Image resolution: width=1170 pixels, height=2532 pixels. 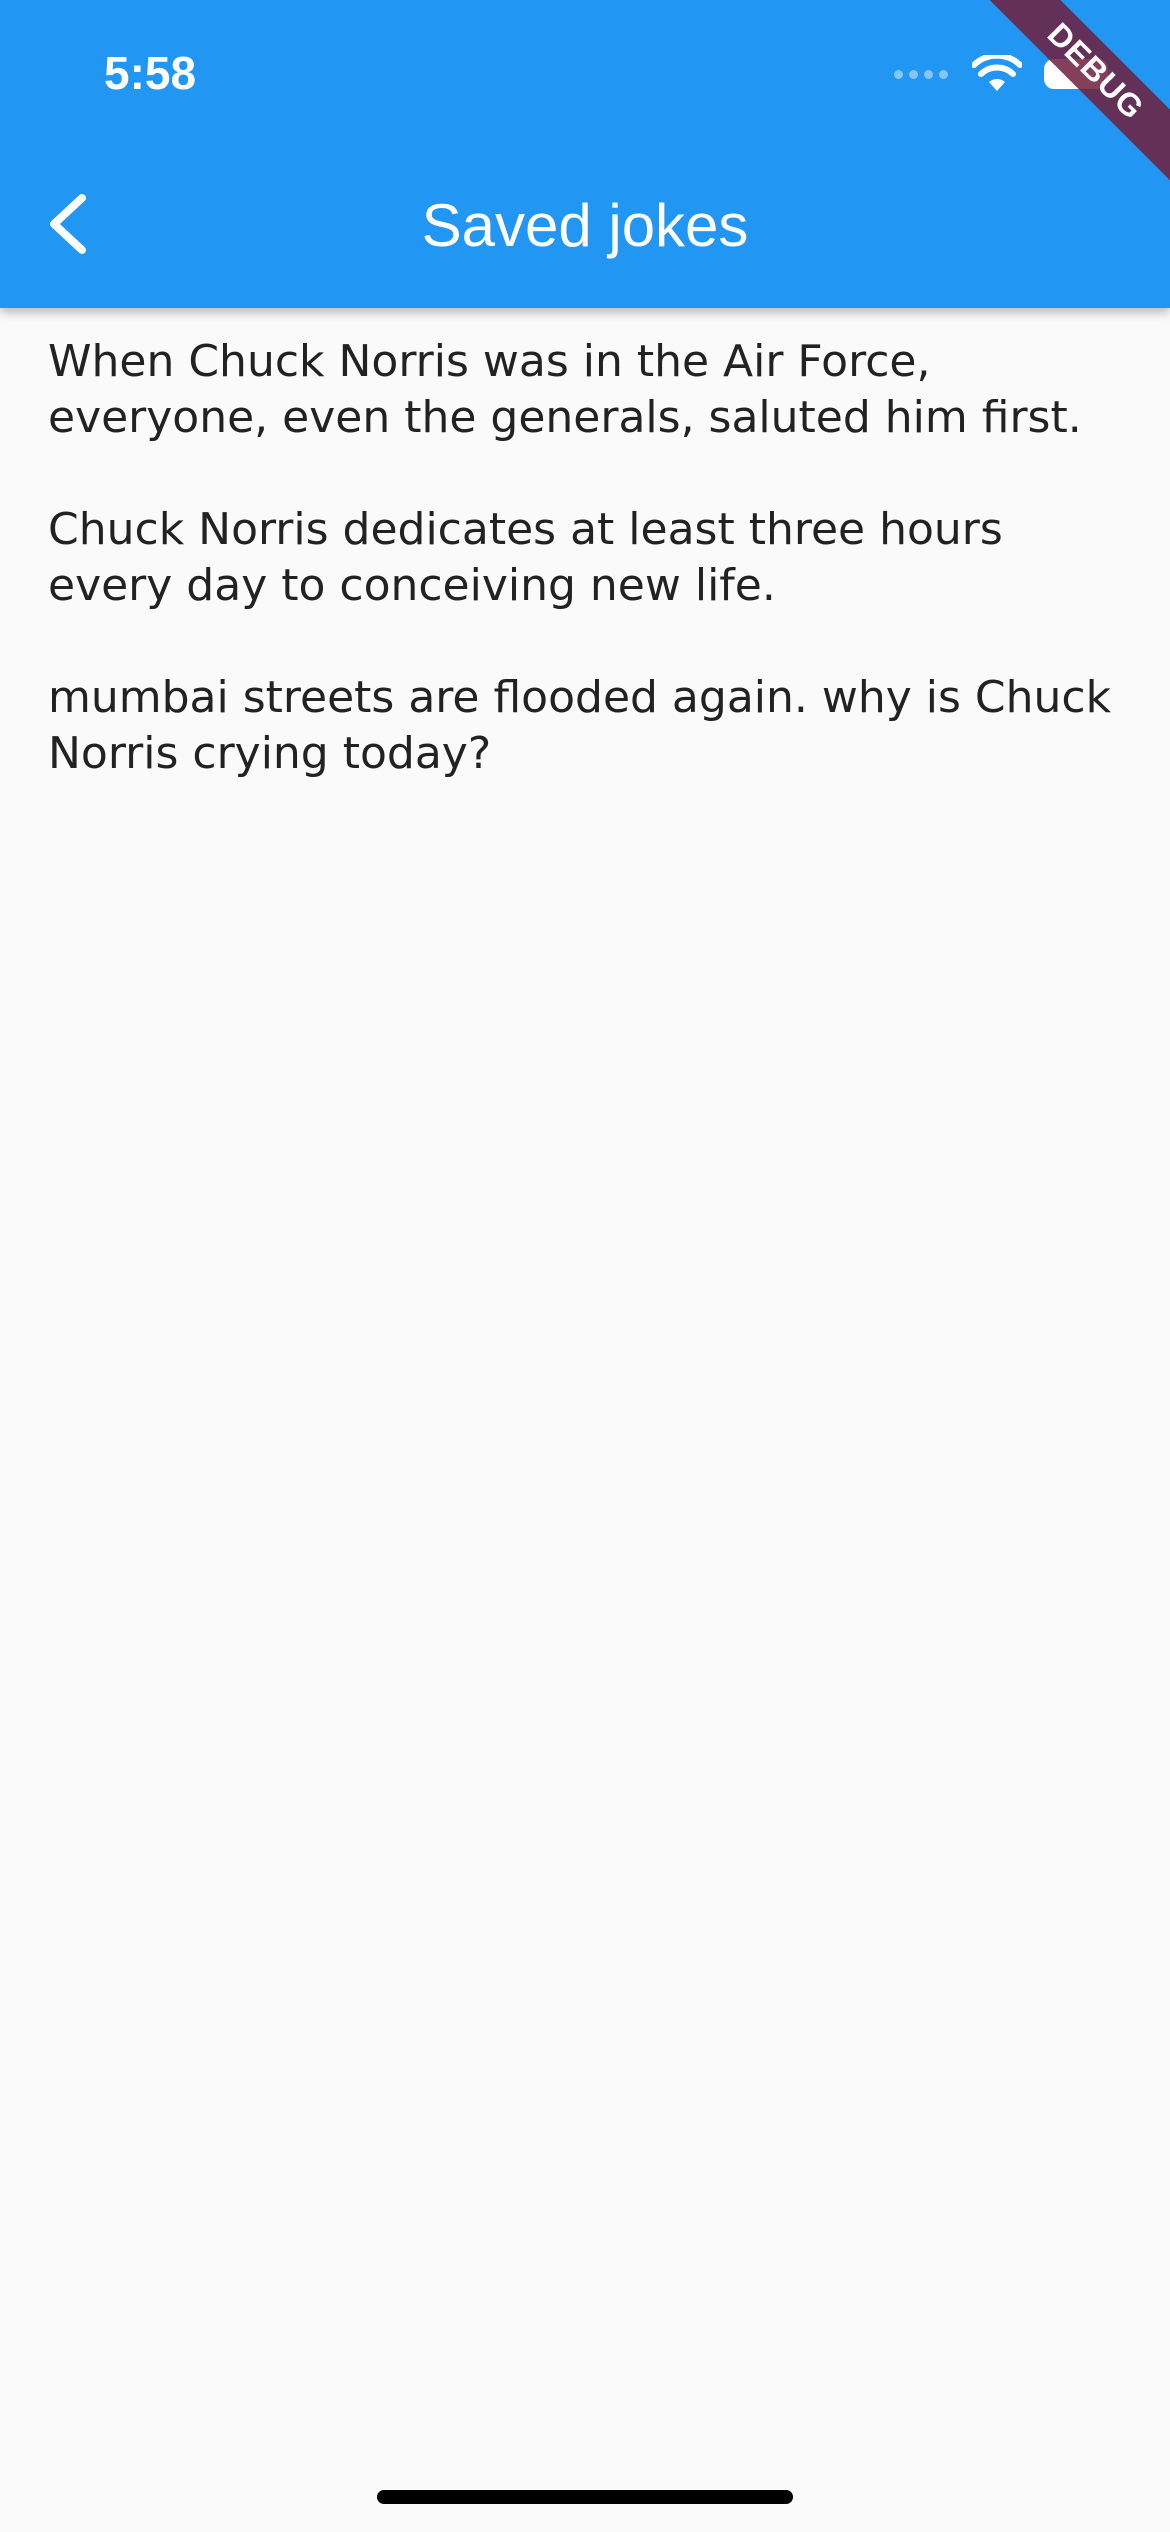 What do you see at coordinates (585, 2497) in the screenshot?
I see `home-indicator` at bounding box center [585, 2497].